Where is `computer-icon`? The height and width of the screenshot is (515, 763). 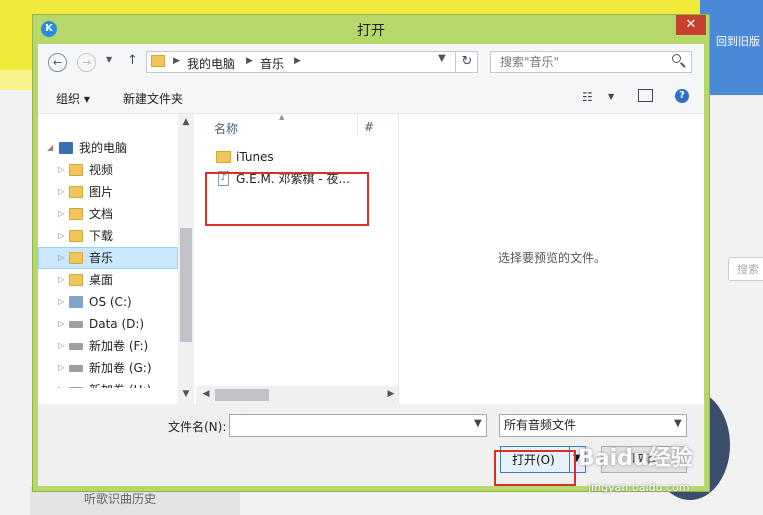
computer-icon is located at coordinates (66, 148).